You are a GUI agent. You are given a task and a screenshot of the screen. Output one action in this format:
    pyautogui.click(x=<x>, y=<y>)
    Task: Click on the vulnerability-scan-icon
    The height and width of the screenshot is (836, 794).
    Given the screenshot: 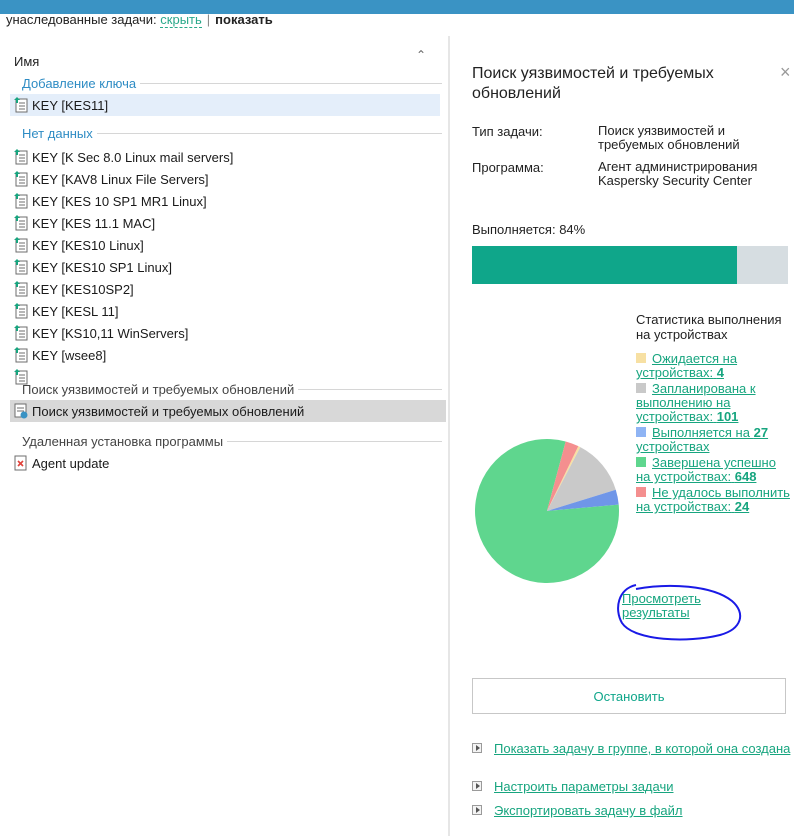 What is the action you would take?
    pyautogui.click(x=21, y=411)
    